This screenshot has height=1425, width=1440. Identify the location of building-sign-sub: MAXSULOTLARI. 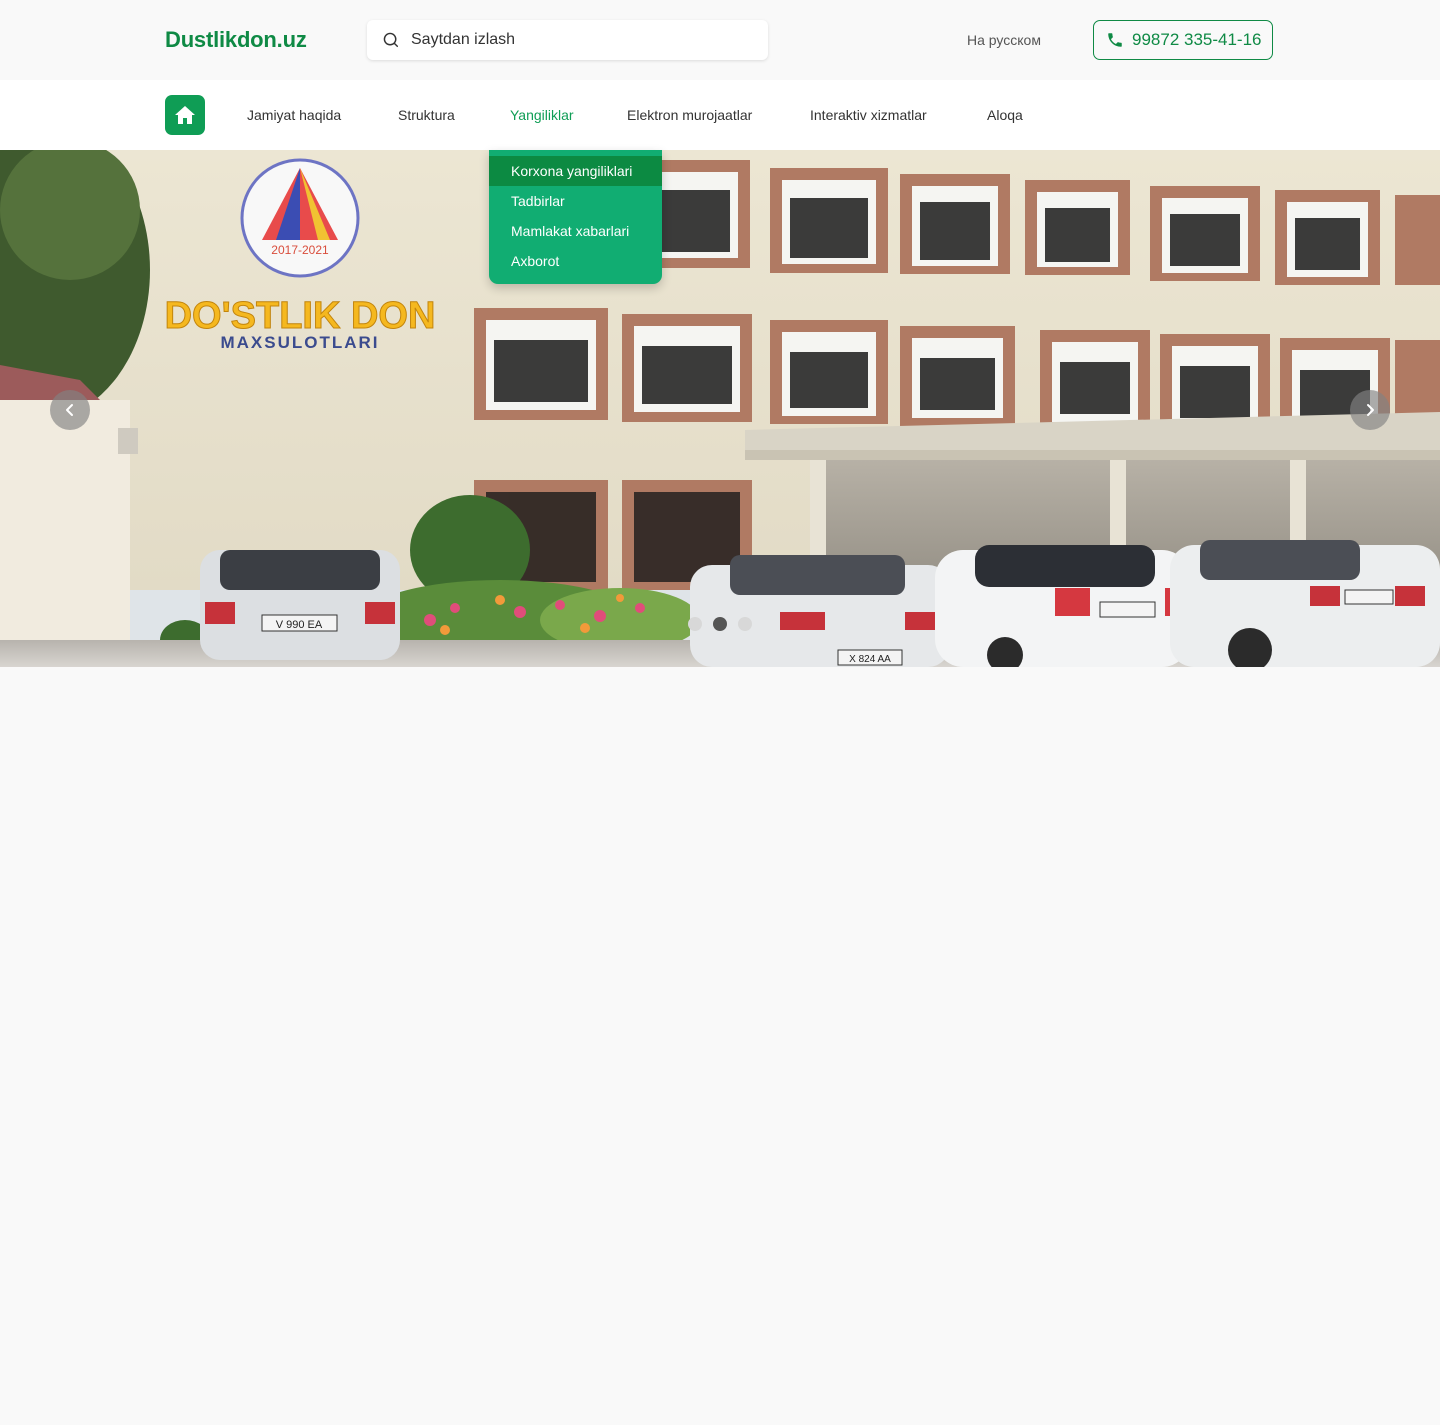
(299, 342).